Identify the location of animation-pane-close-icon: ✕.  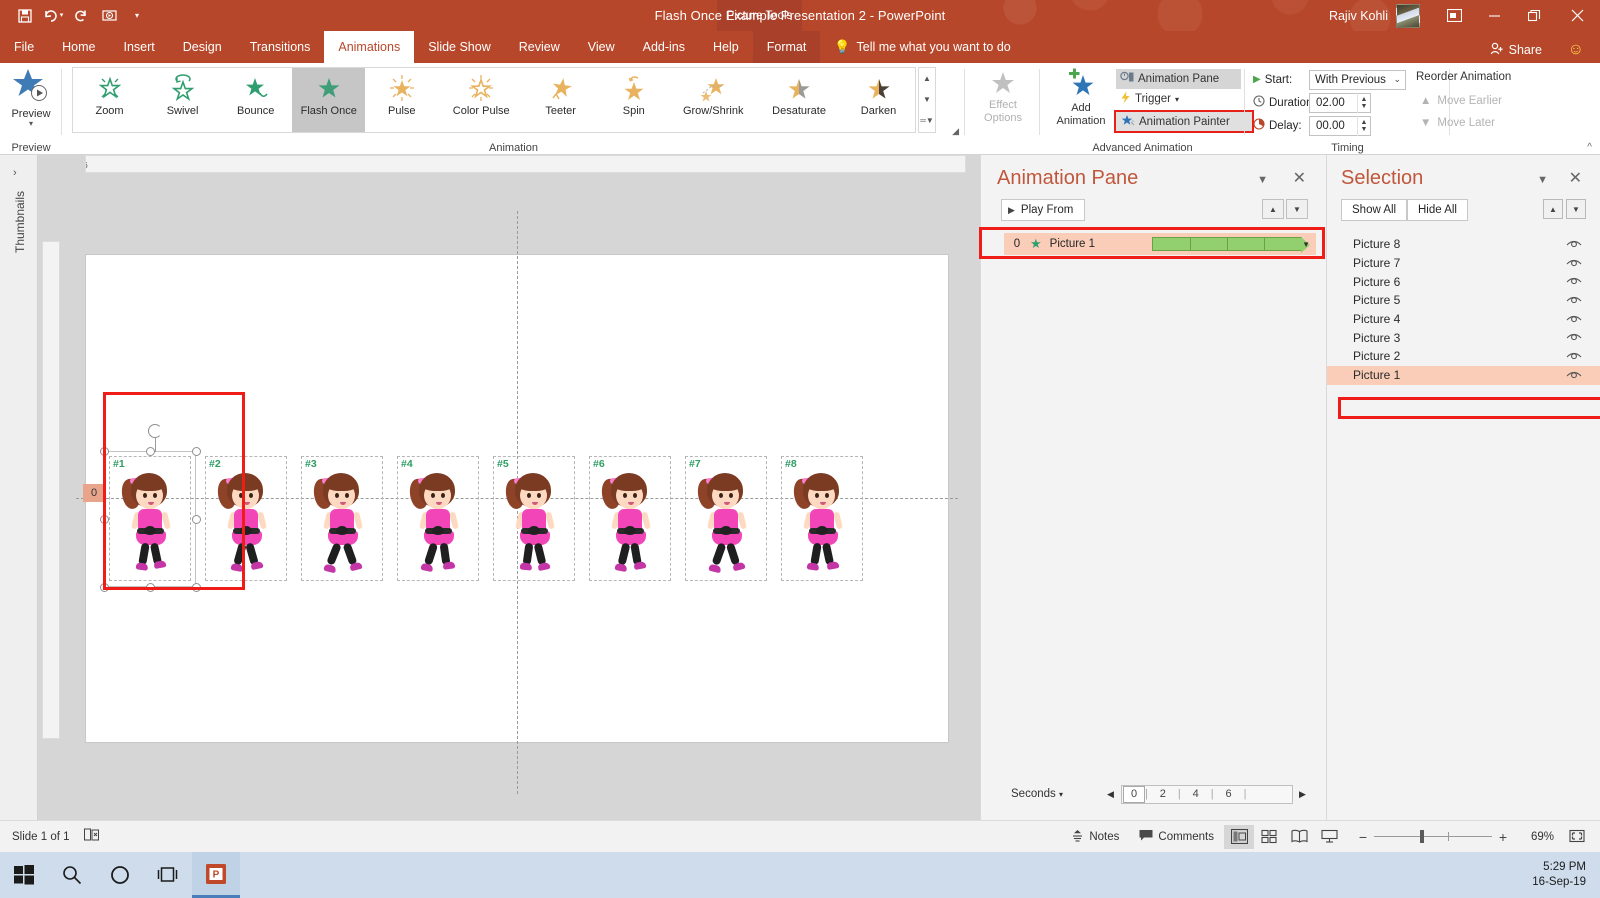
(1299, 178).